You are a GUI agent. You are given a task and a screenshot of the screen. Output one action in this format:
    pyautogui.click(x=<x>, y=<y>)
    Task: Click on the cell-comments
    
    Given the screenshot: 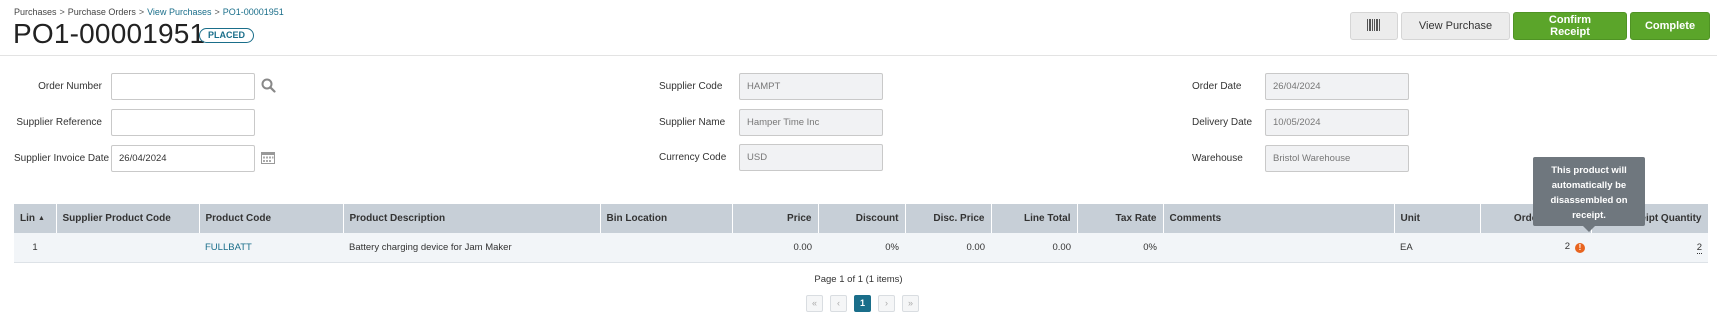 What is the action you would take?
    pyautogui.click(x=1278, y=248)
    